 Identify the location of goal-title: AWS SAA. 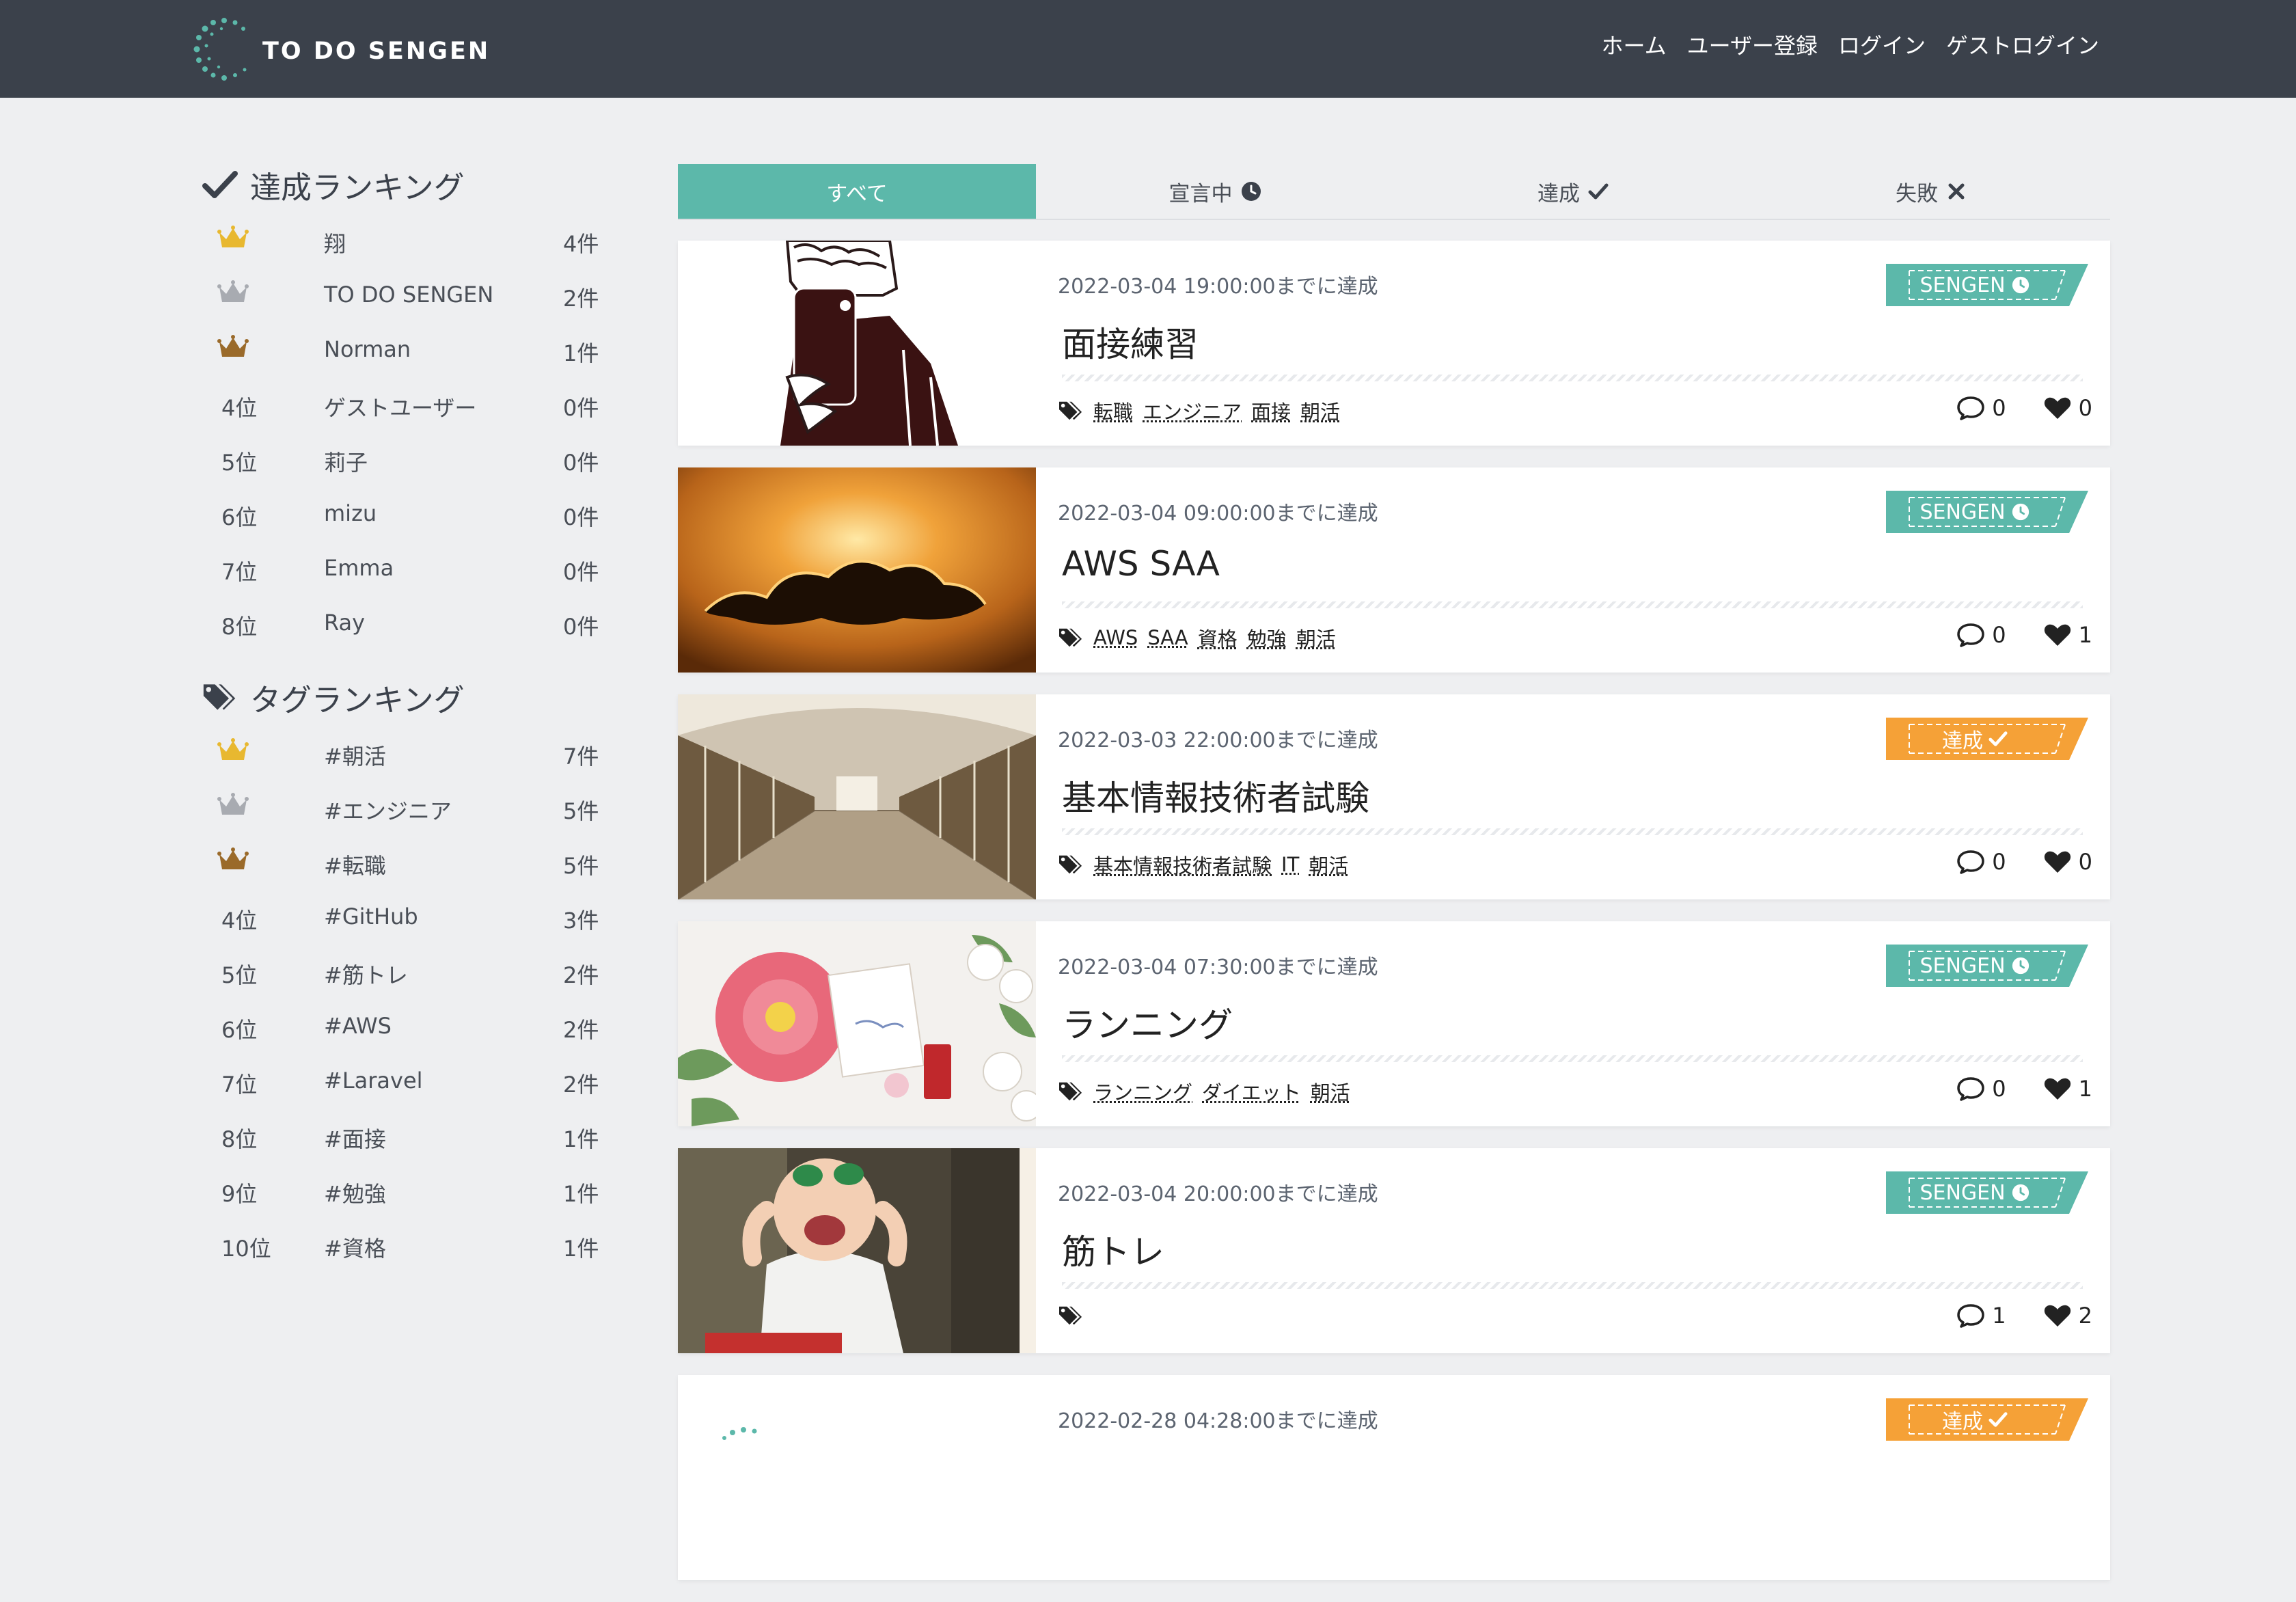
(1141, 564).